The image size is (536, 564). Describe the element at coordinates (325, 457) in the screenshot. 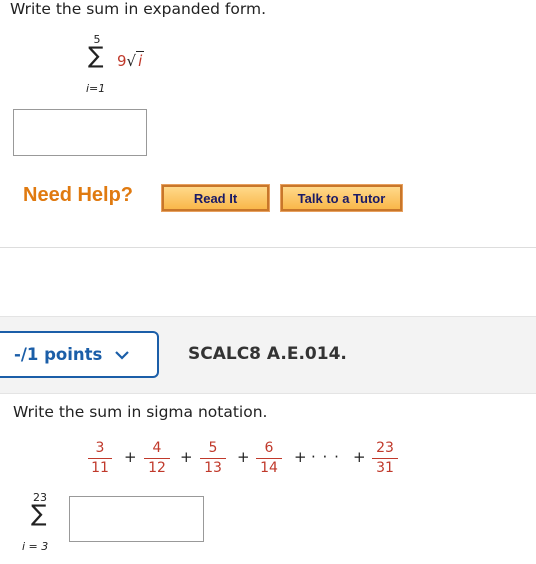

I see `ellipsis: · · ·` at that location.